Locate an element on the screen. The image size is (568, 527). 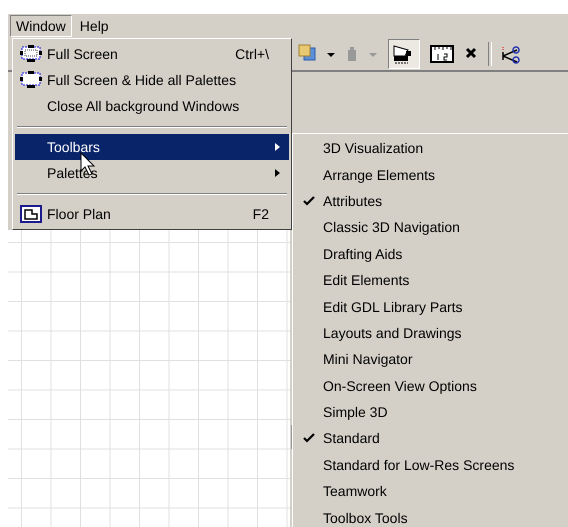
menu-item: Edit GDL Library Parts is located at coordinates (431, 306).